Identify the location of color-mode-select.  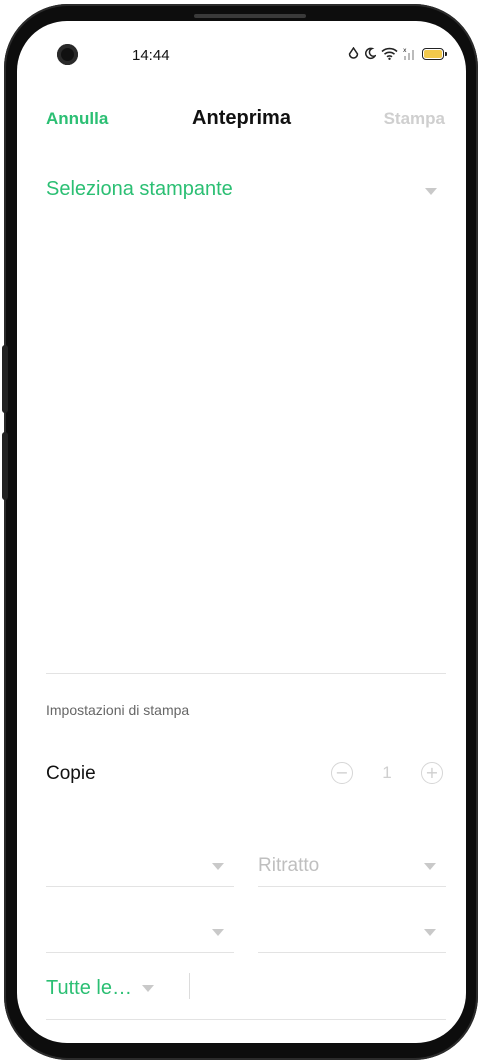
(140, 933).